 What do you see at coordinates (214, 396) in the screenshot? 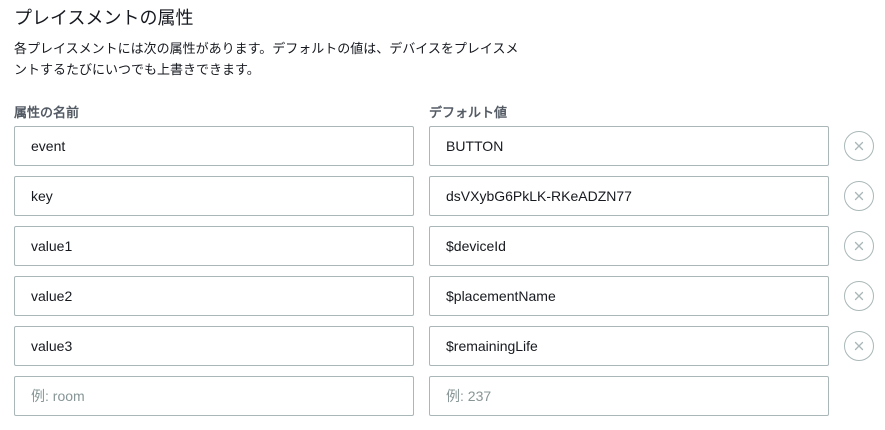
I see `new-attribute-name-input` at bounding box center [214, 396].